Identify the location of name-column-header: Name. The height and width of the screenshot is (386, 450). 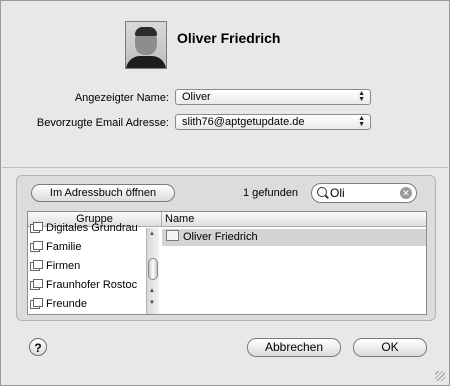
(294, 219).